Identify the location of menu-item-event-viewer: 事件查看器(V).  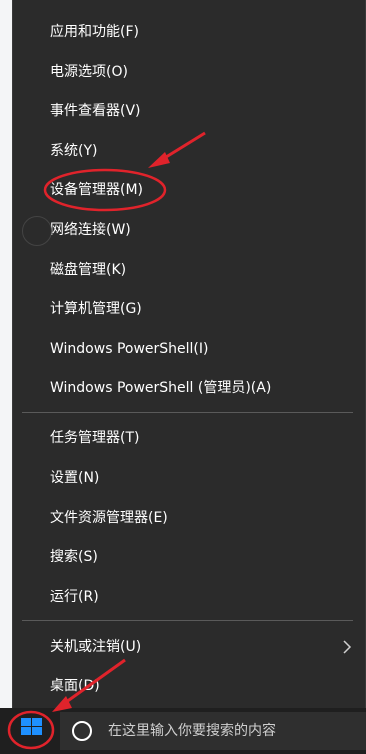
(95, 111).